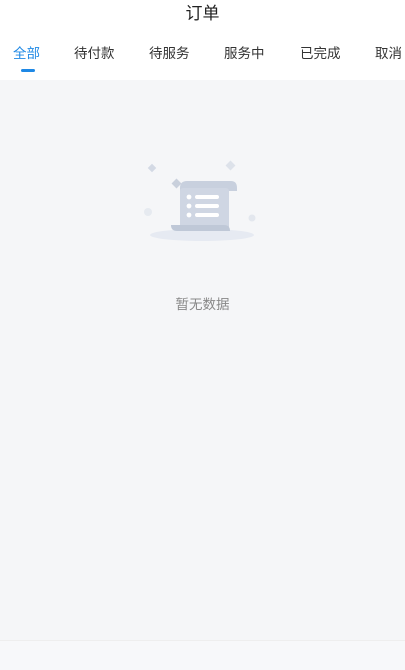 Image resolution: width=405 pixels, height=670 pixels. Describe the element at coordinates (169, 55) in the screenshot. I see `tab-pending-service: 待服务` at that location.